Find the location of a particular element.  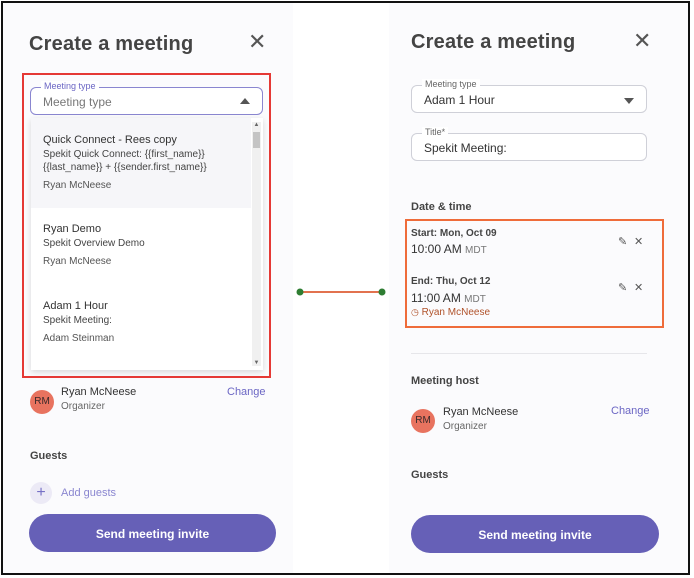

meeting-type-label: Meeting type is located at coordinates (451, 84).